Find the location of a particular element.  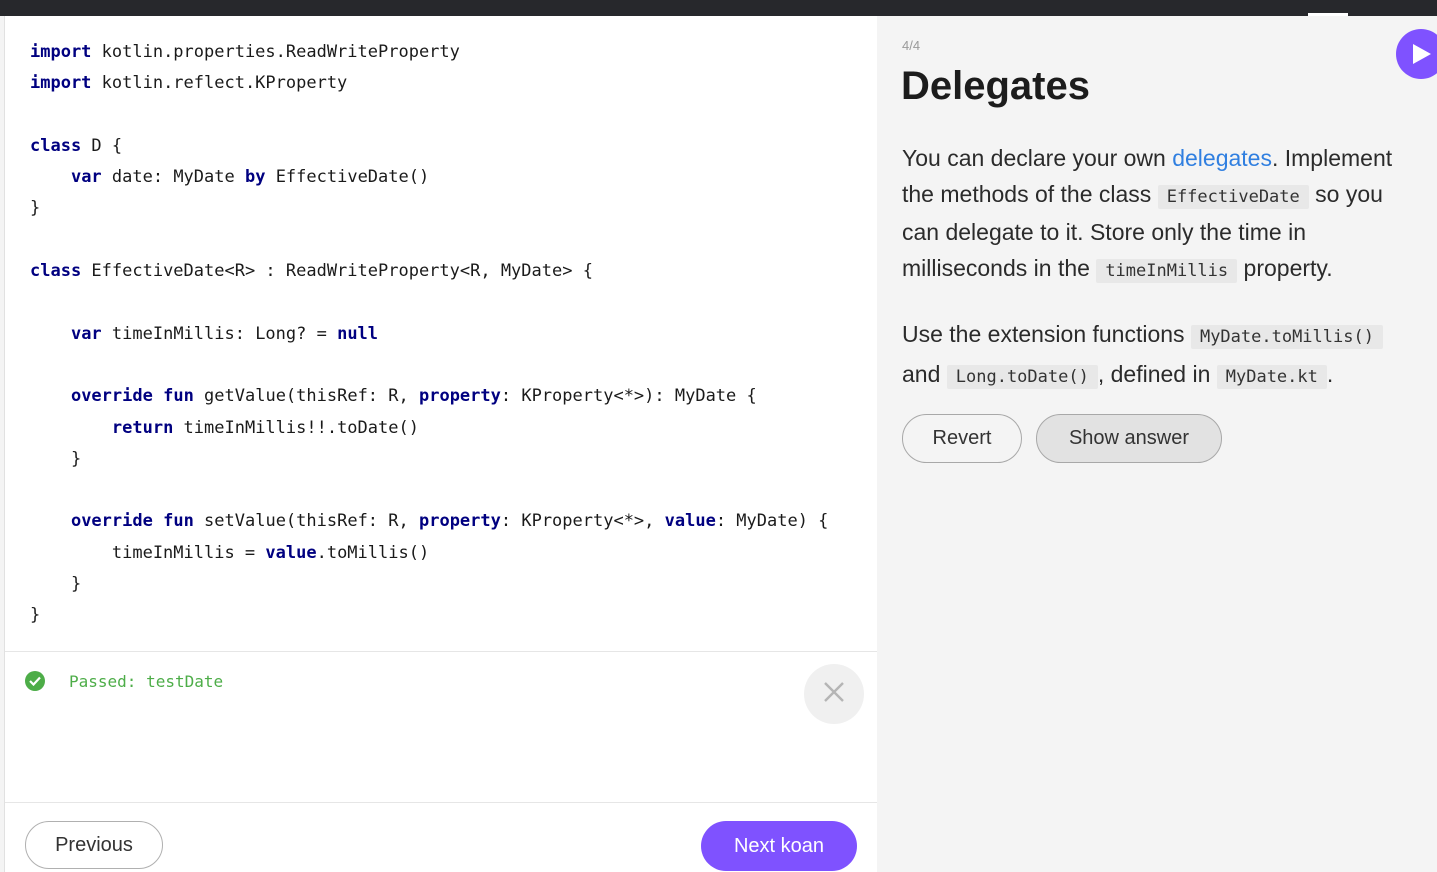

task-progress: 4/4 is located at coordinates (911, 45).